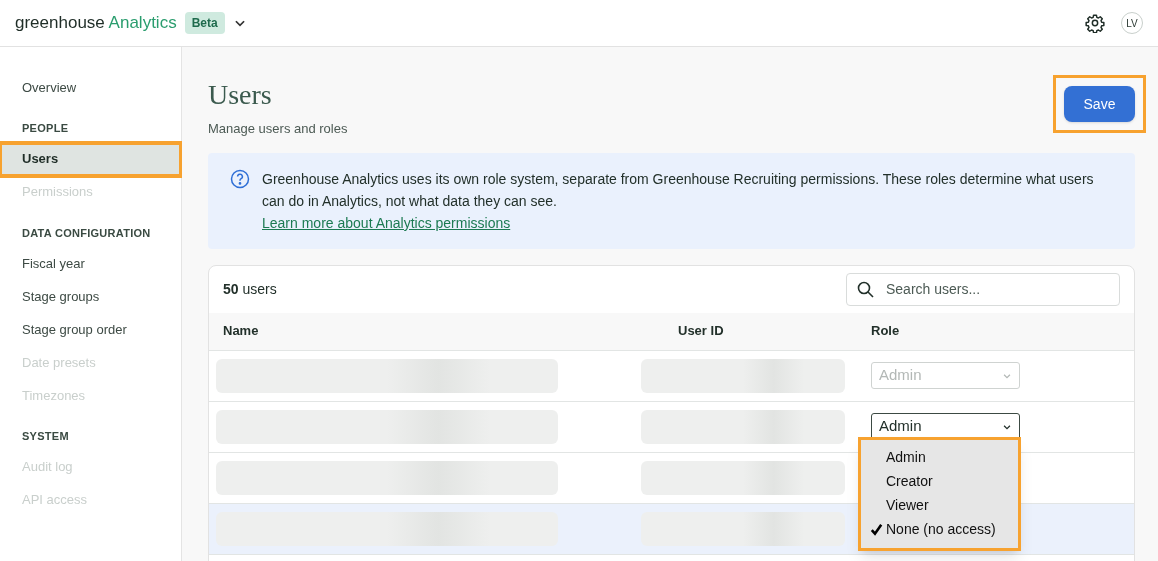  What do you see at coordinates (939, 529) in the screenshot?
I see `menu-option: None (no access)` at bounding box center [939, 529].